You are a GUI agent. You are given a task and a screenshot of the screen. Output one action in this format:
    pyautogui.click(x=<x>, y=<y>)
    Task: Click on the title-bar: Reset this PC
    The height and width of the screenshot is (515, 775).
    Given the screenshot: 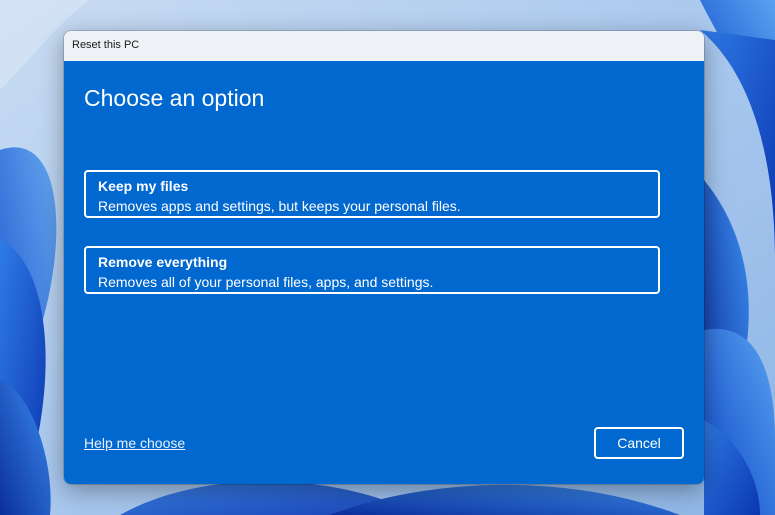 What is the action you would take?
    pyautogui.click(x=384, y=46)
    